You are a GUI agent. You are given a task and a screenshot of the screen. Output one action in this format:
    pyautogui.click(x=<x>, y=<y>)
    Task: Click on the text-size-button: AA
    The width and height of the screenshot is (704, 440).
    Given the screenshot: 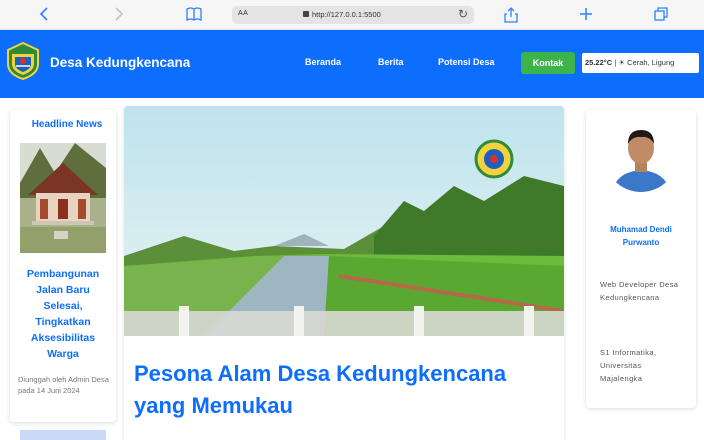 What is the action you would take?
    pyautogui.click(x=243, y=13)
    